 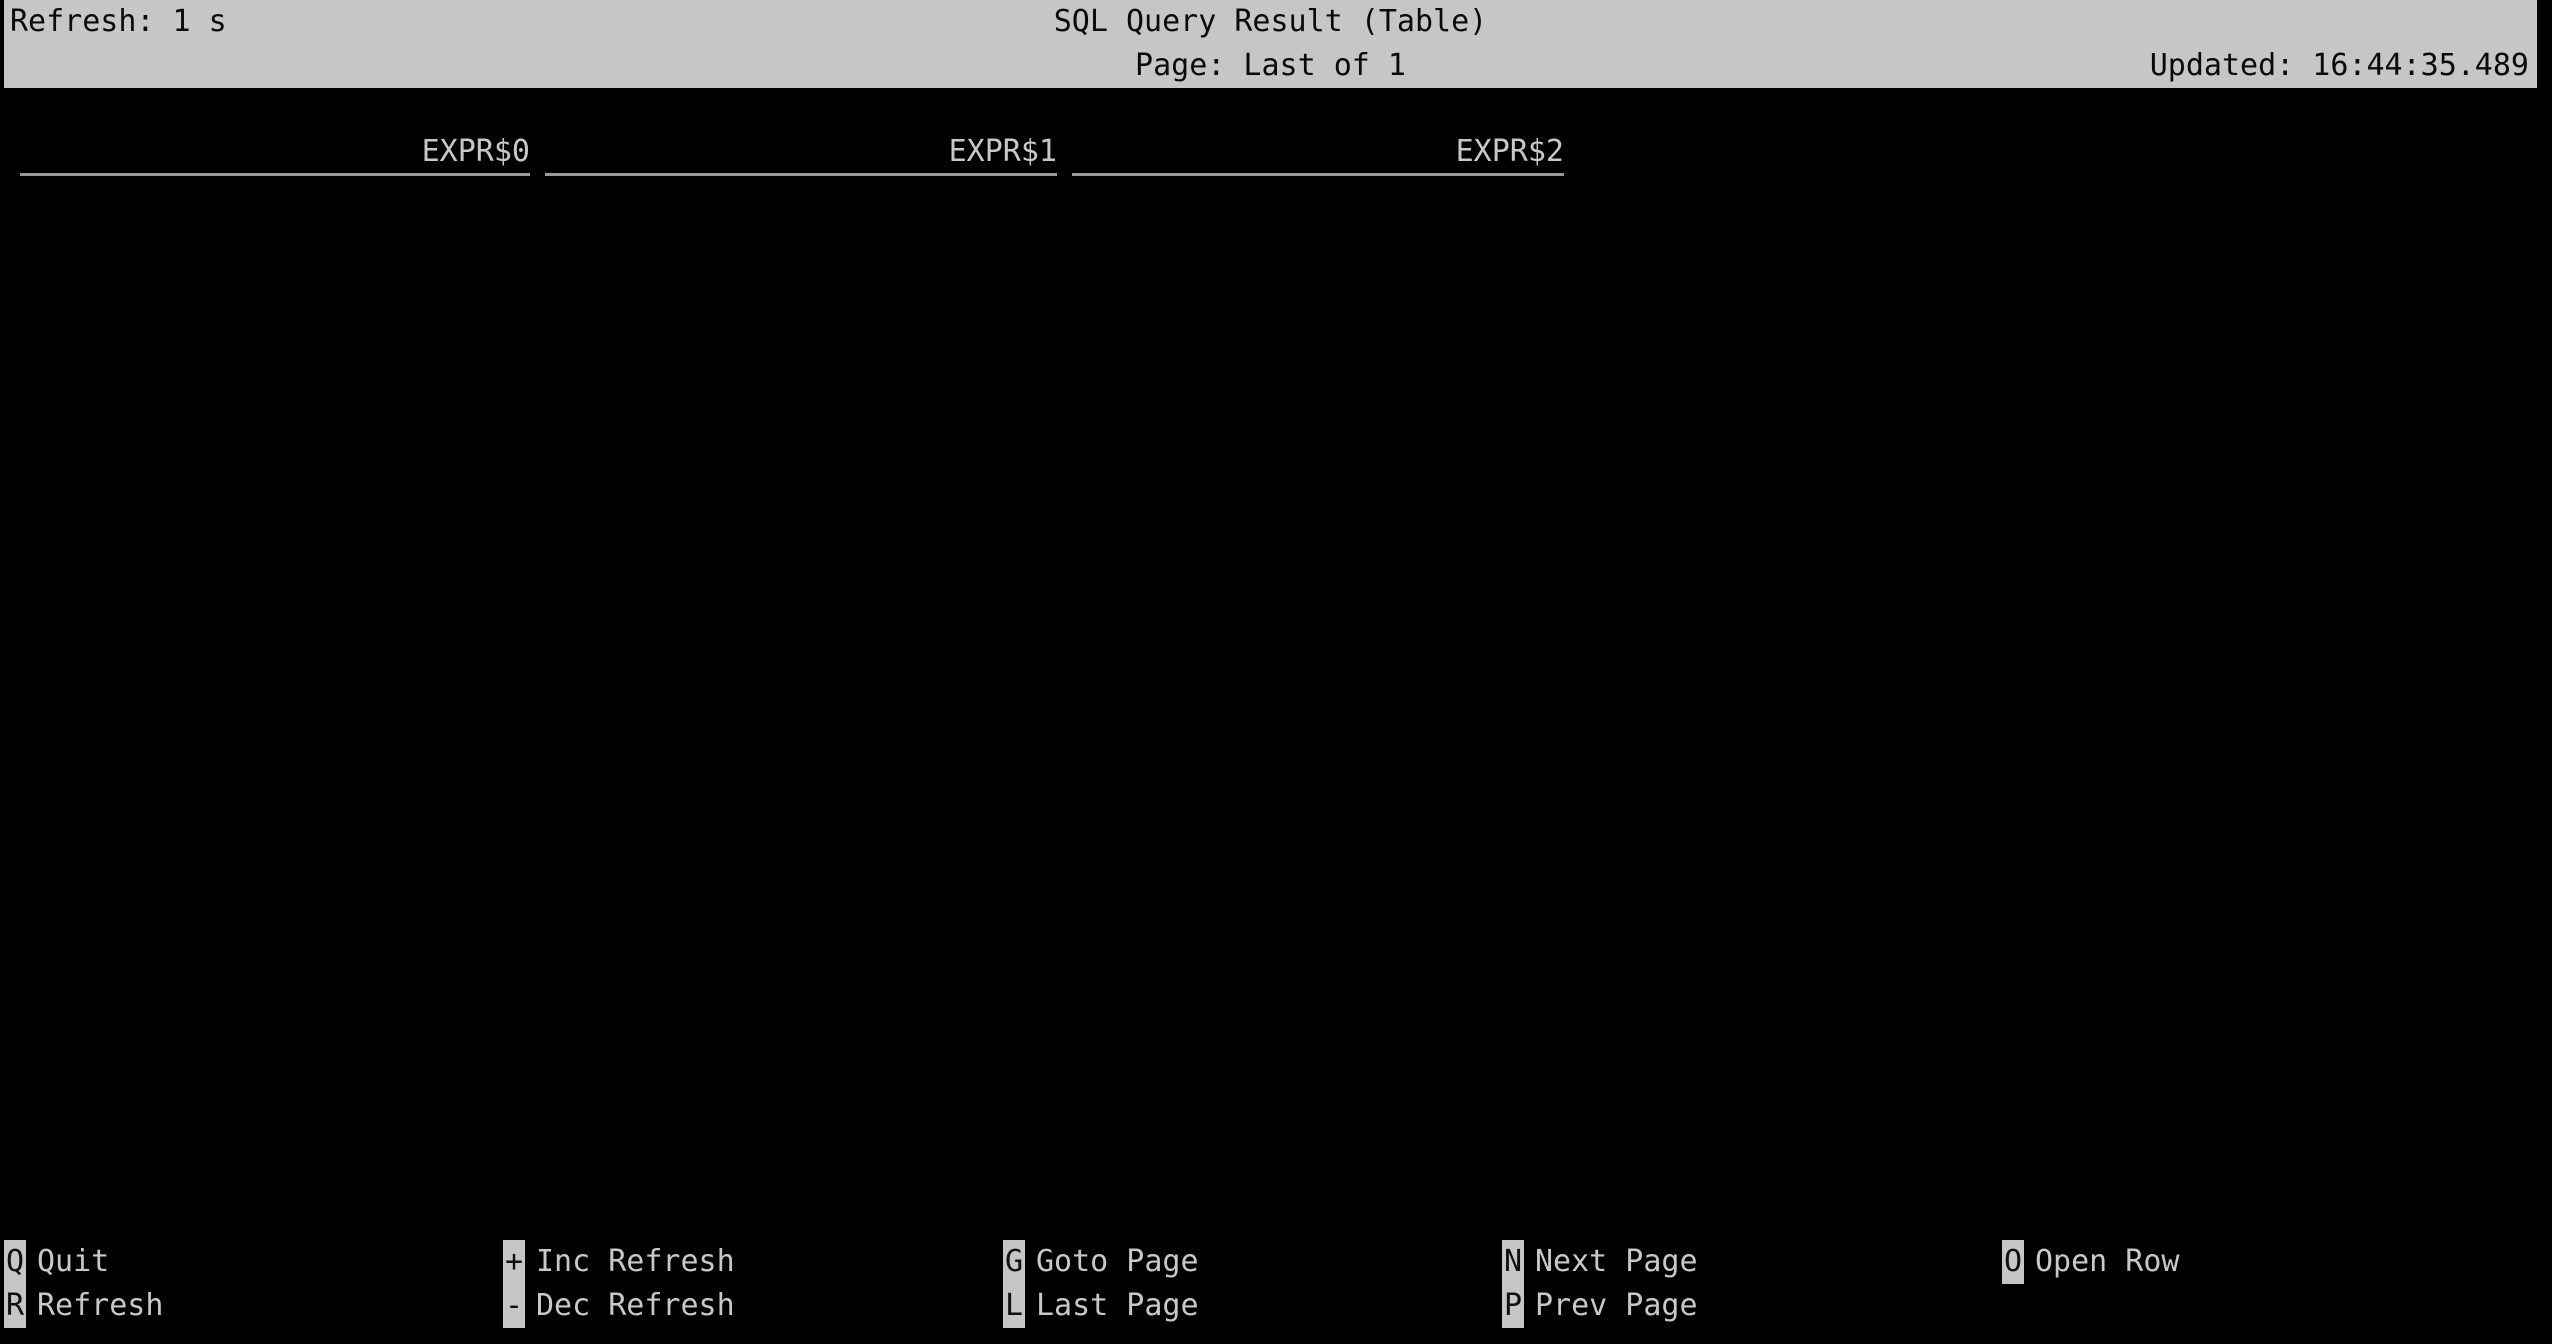 I want to click on keybinding-prev-page: P Prev Page, so click(x=1600, y=1306).